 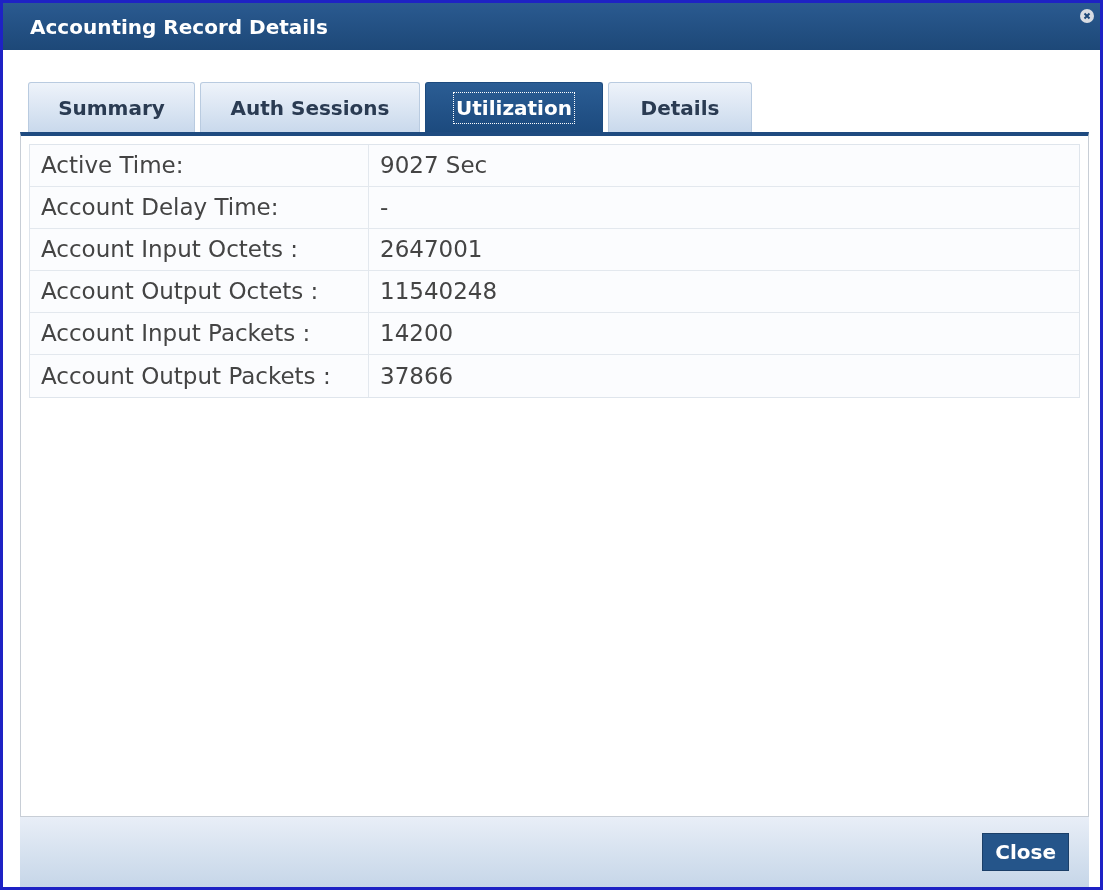 What do you see at coordinates (199, 165) in the screenshot?
I see `field-label: Active Time:` at bounding box center [199, 165].